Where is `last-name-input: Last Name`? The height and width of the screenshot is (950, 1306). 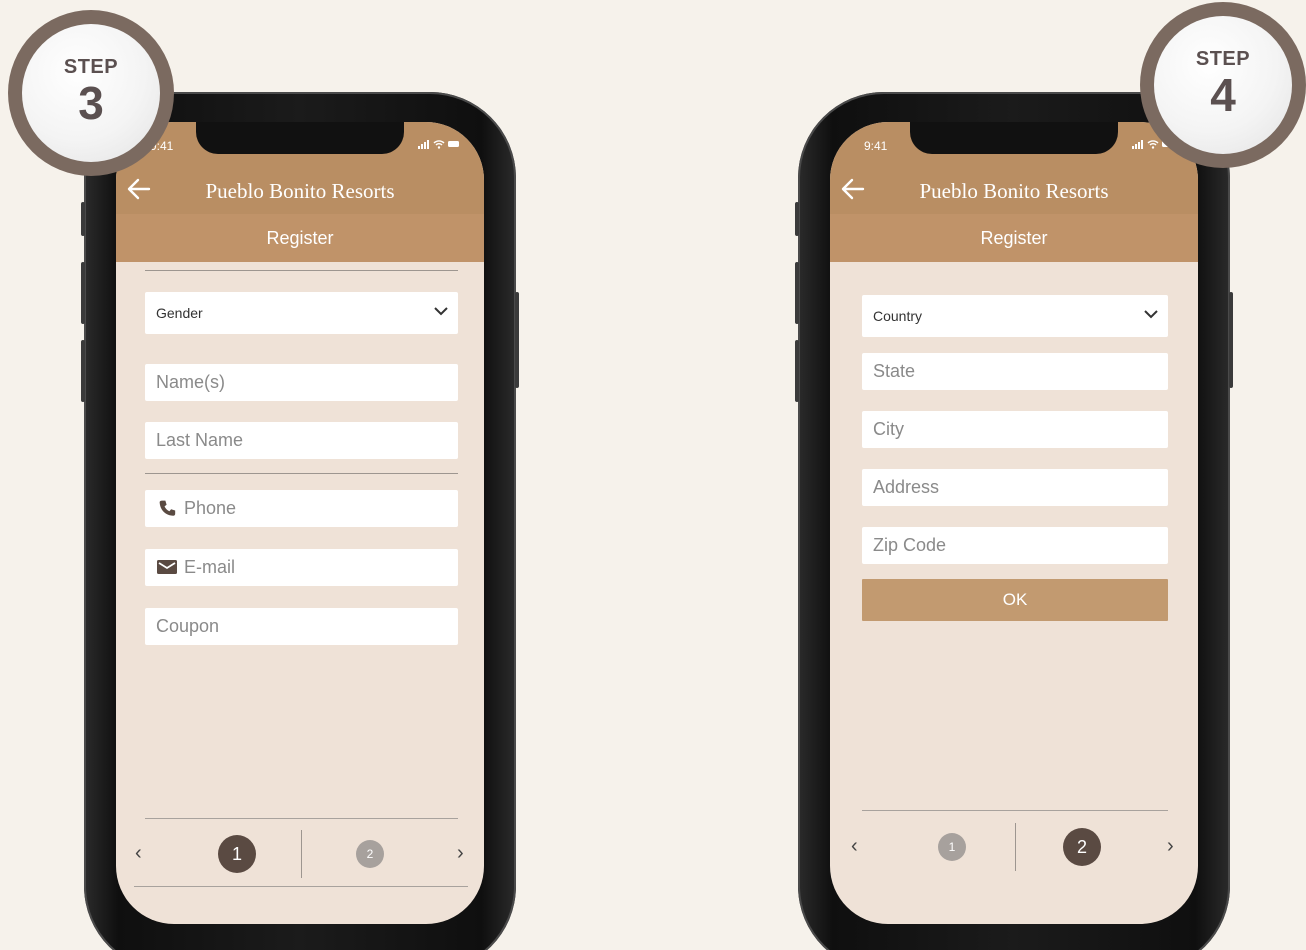
last-name-input: Last Name is located at coordinates (301, 440).